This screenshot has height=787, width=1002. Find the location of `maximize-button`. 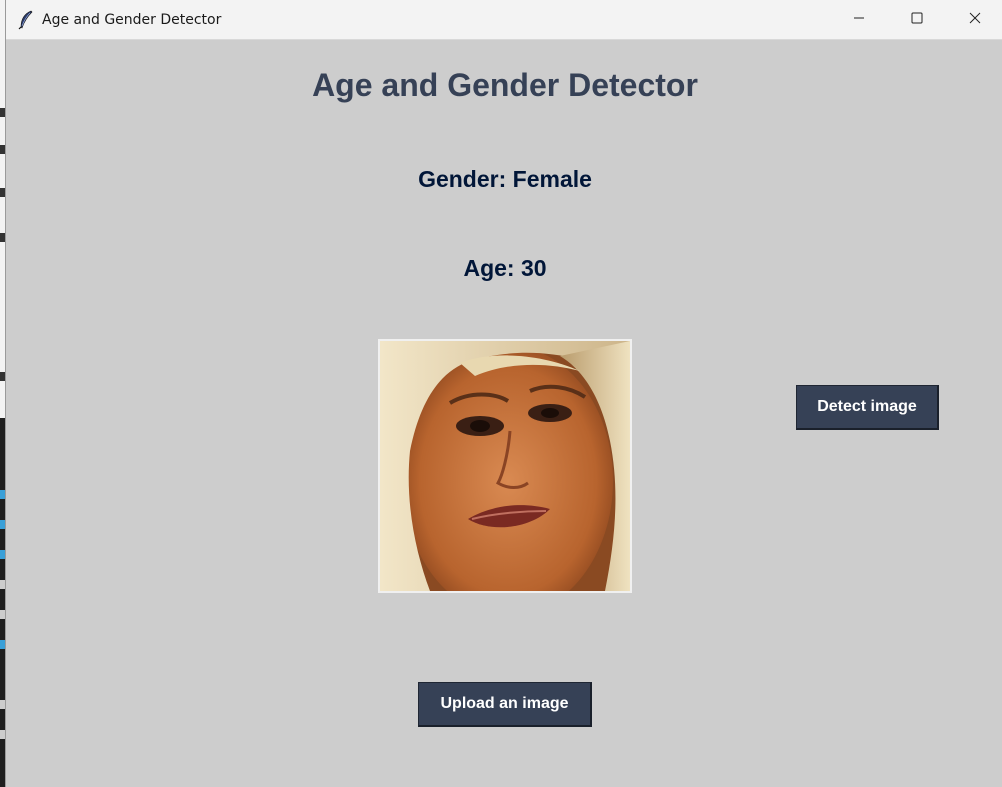

maximize-button is located at coordinates (917, 20).